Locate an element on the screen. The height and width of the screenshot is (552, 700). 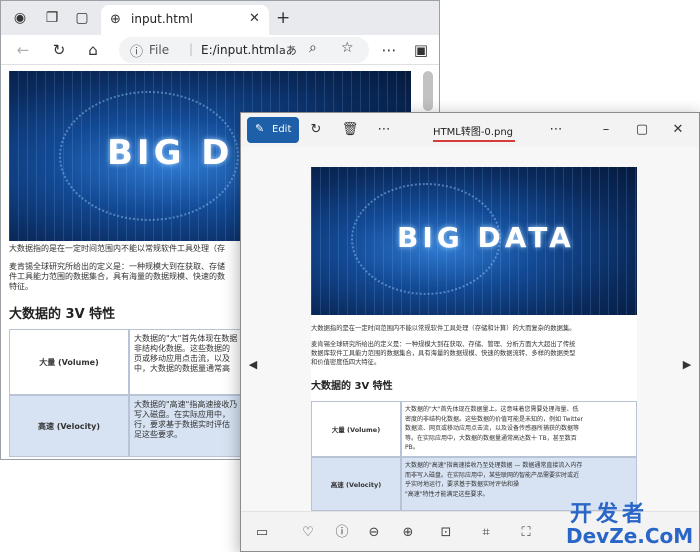
filmstrip-icon: ▭ is located at coordinates (262, 533).